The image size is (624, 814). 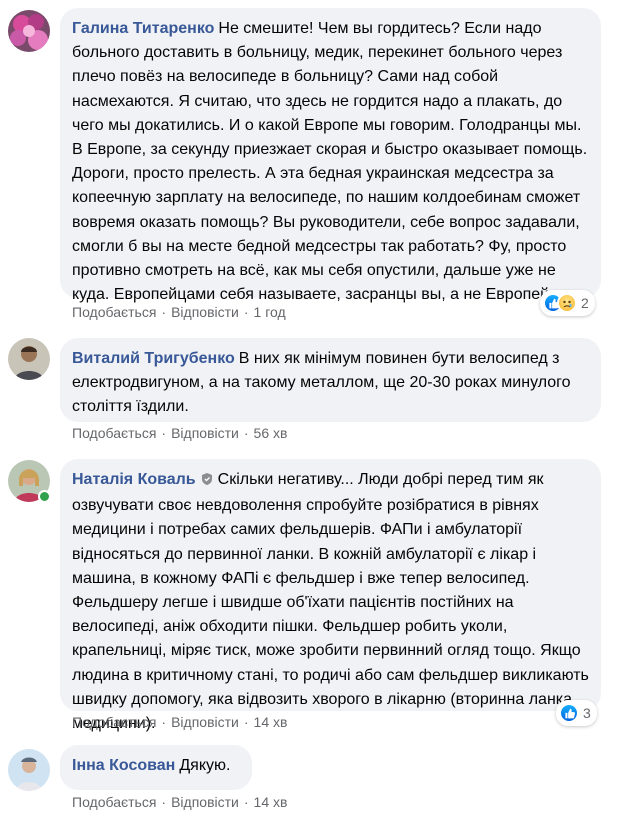 I want to click on comment-timestamp: 56 хв, so click(x=271, y=433).